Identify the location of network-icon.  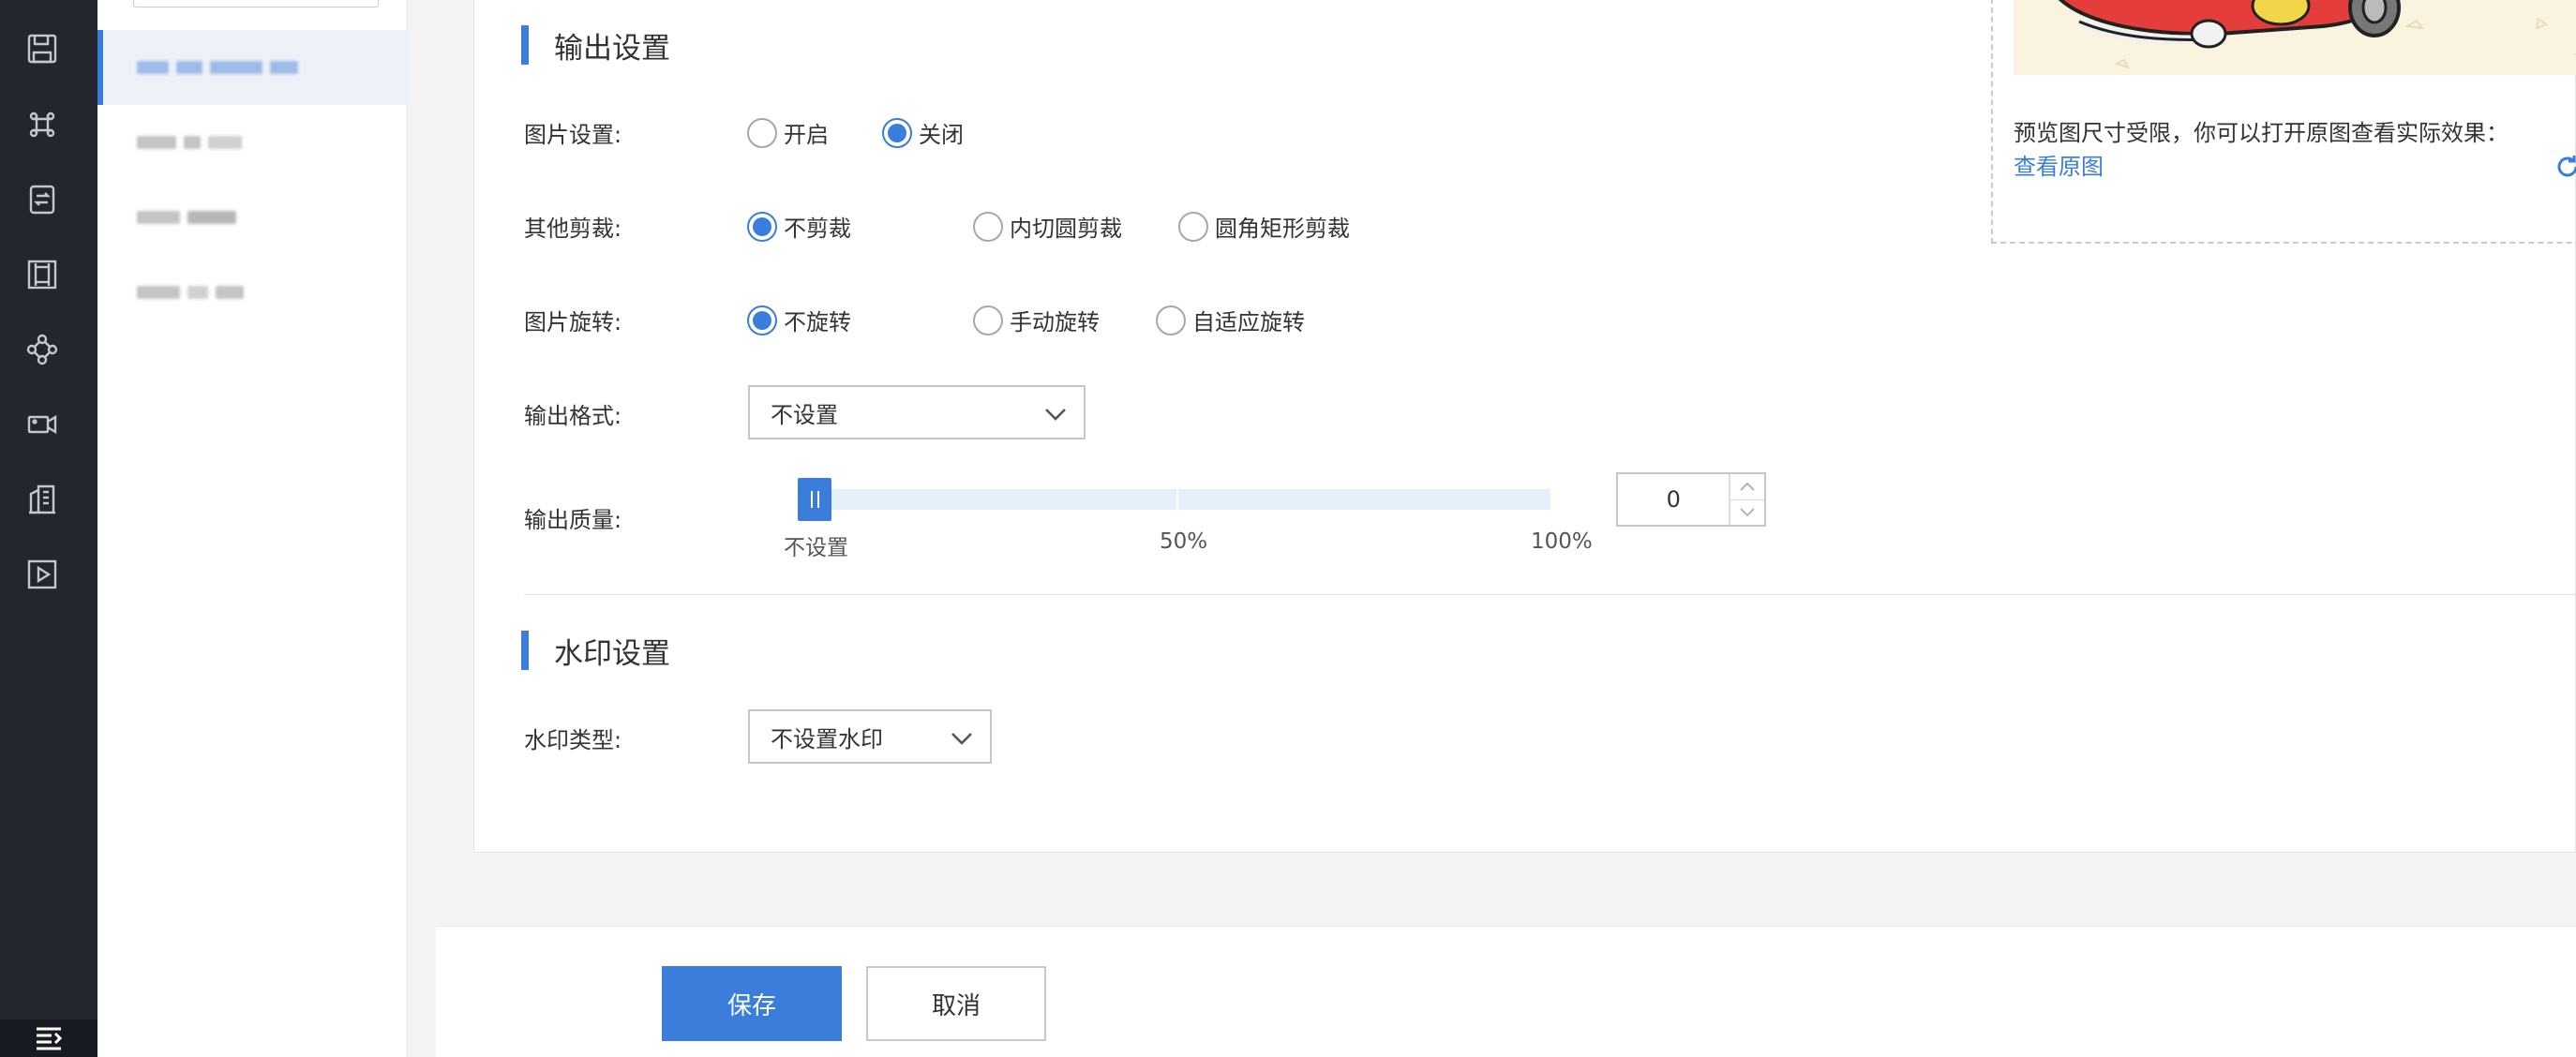
(42, 350).